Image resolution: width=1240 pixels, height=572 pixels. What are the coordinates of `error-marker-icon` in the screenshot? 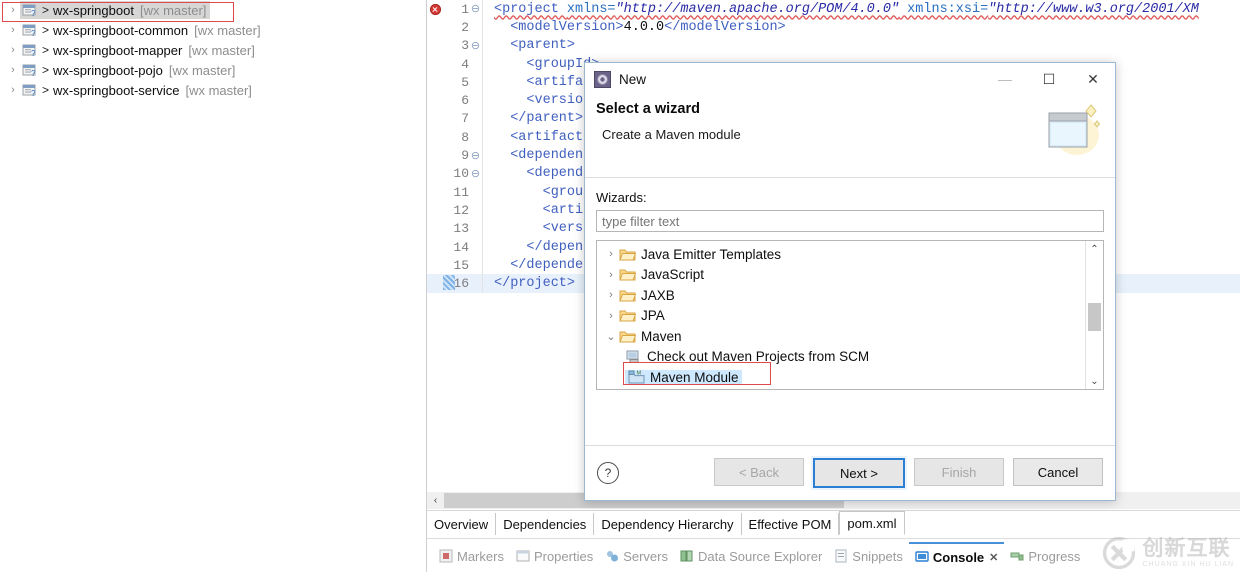 It's located at (435, 9).